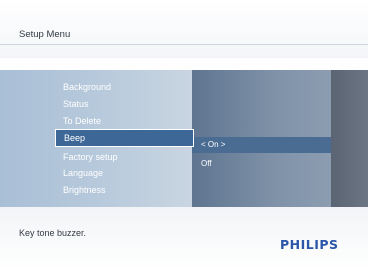  Describe the element at coordinates (45, 34) in the screenshot. I see `page-title: Setup Menu` at that location.